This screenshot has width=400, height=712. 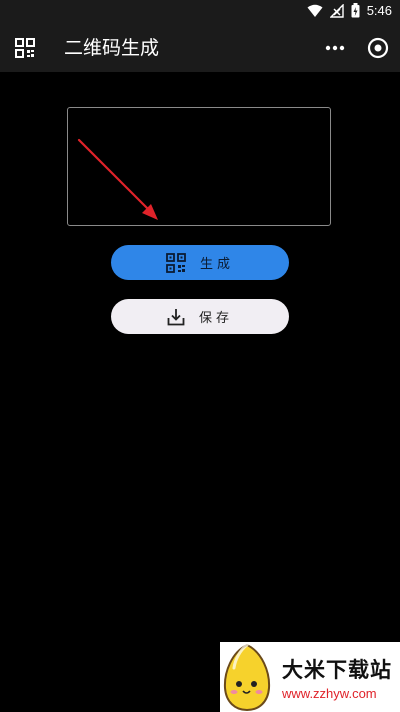 I want to click on watermark-text: 大米下载站 www.zzhyw.com, so click(x=337, y=677).